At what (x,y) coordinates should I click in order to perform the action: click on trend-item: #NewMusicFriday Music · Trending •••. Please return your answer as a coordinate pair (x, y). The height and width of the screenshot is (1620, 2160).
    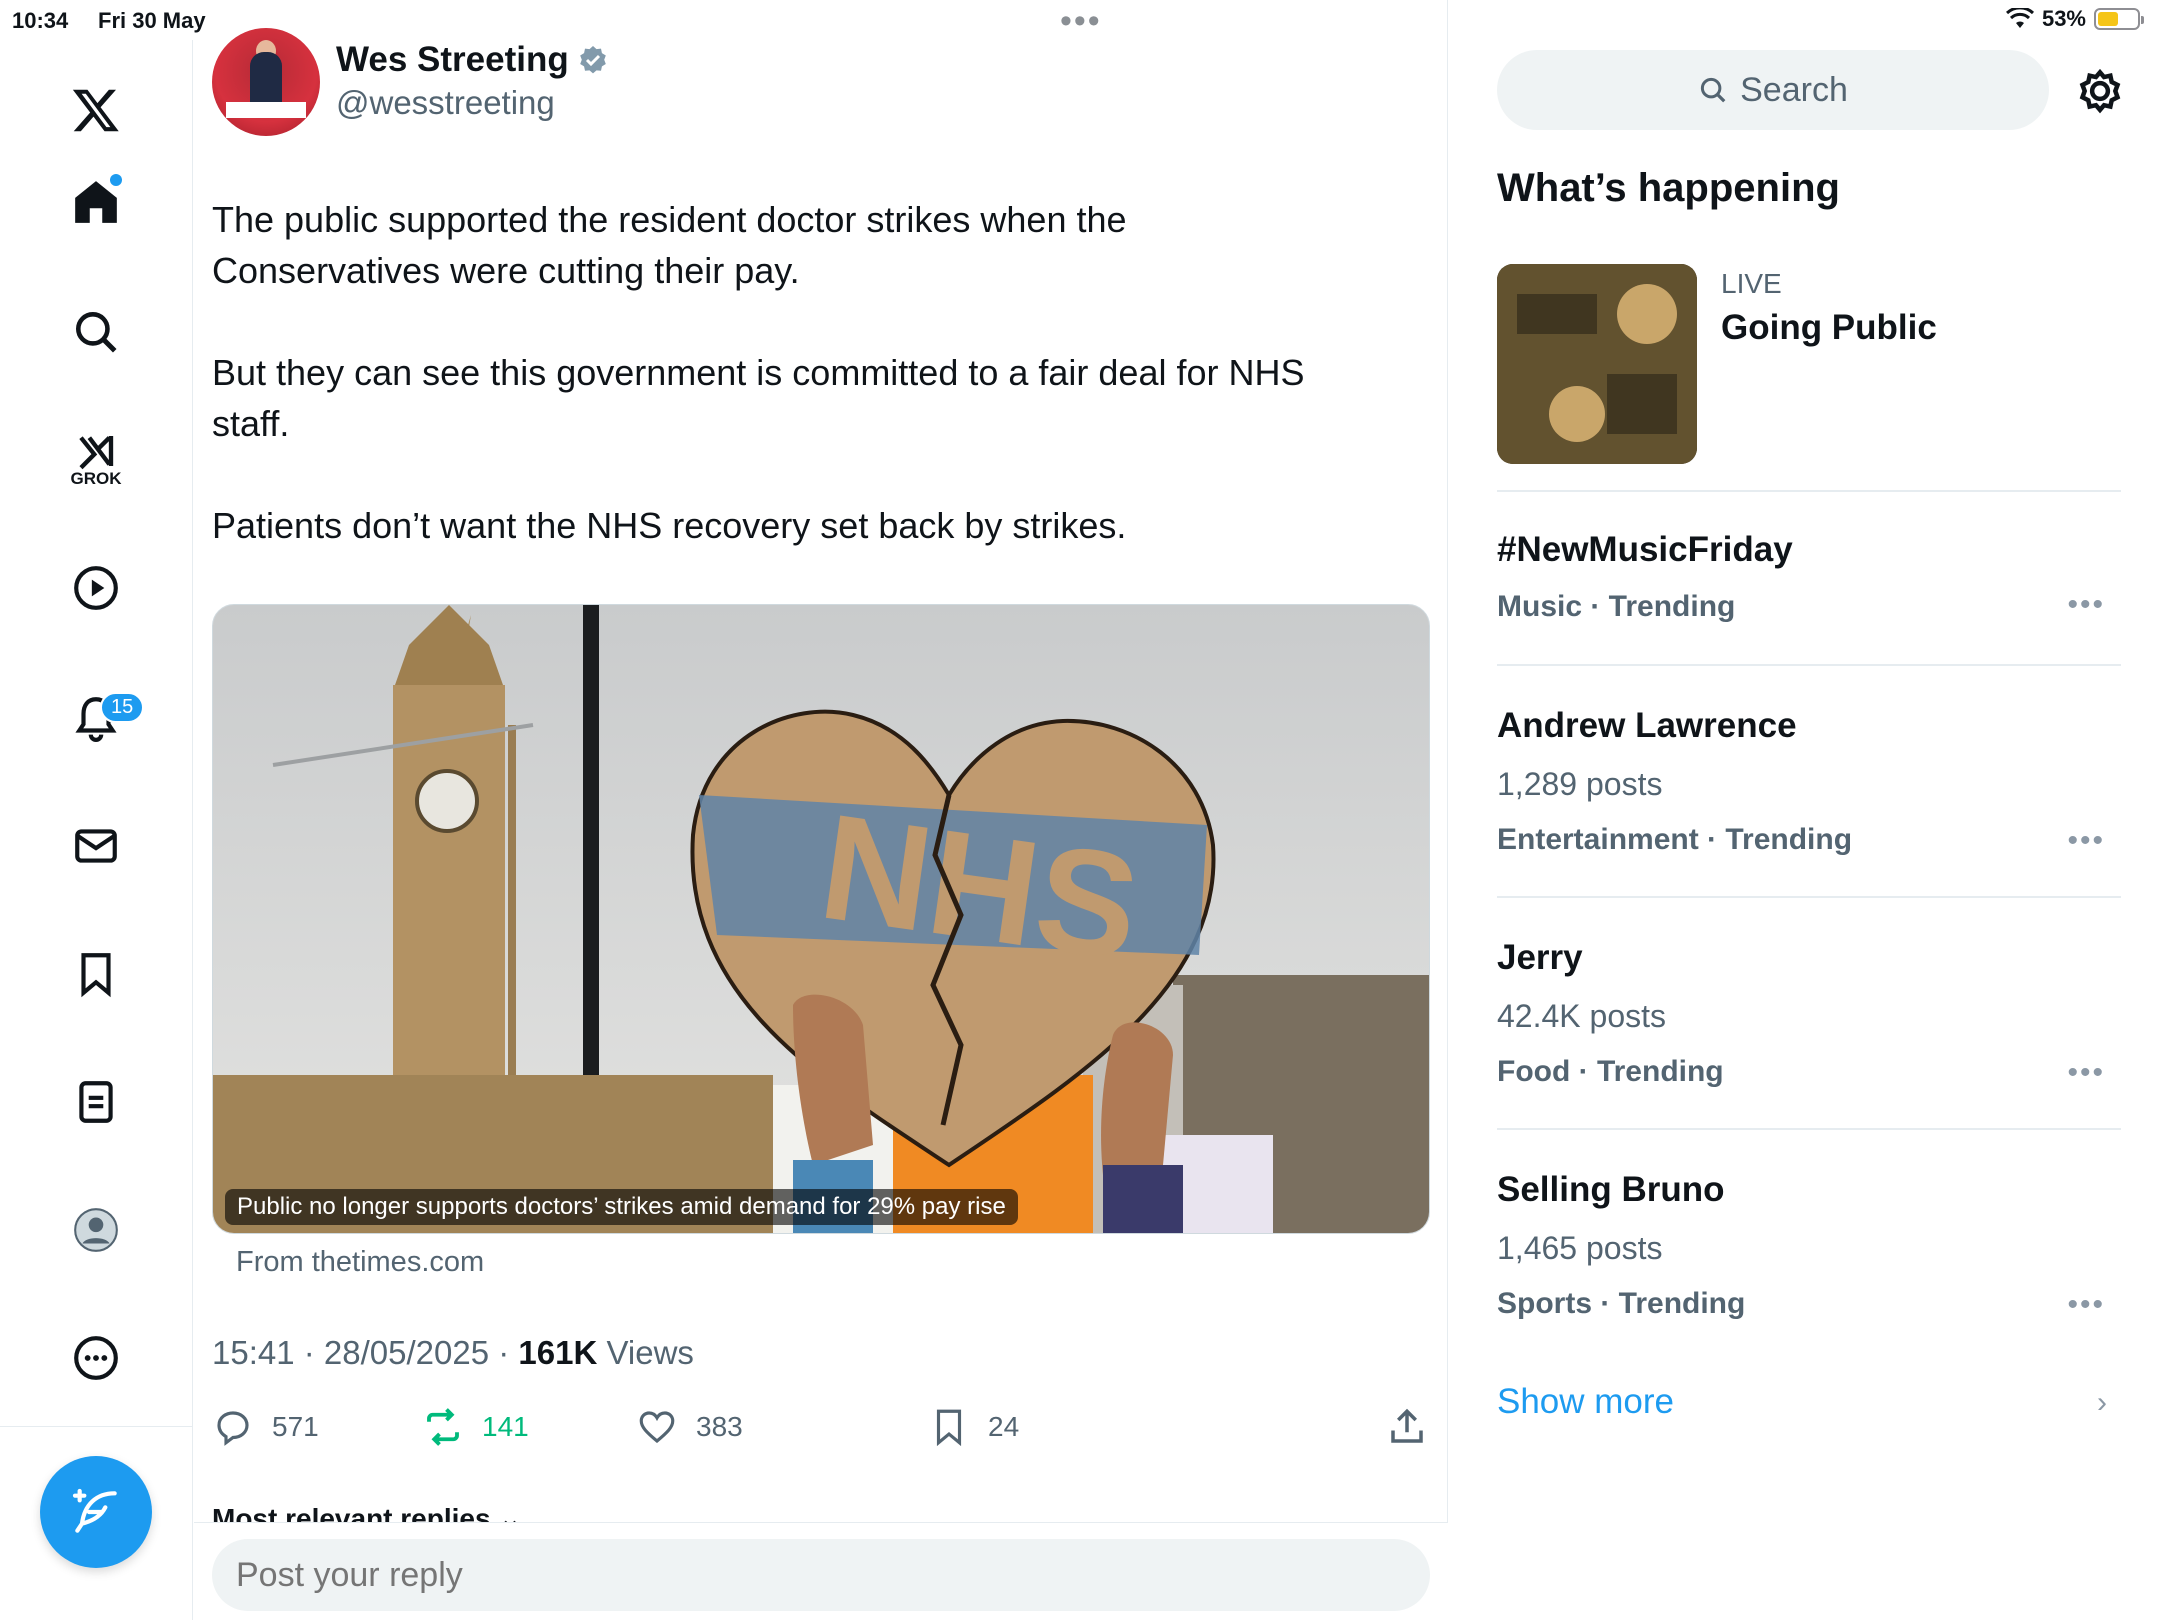
    Looking at the image, I should click on (1809, 577).